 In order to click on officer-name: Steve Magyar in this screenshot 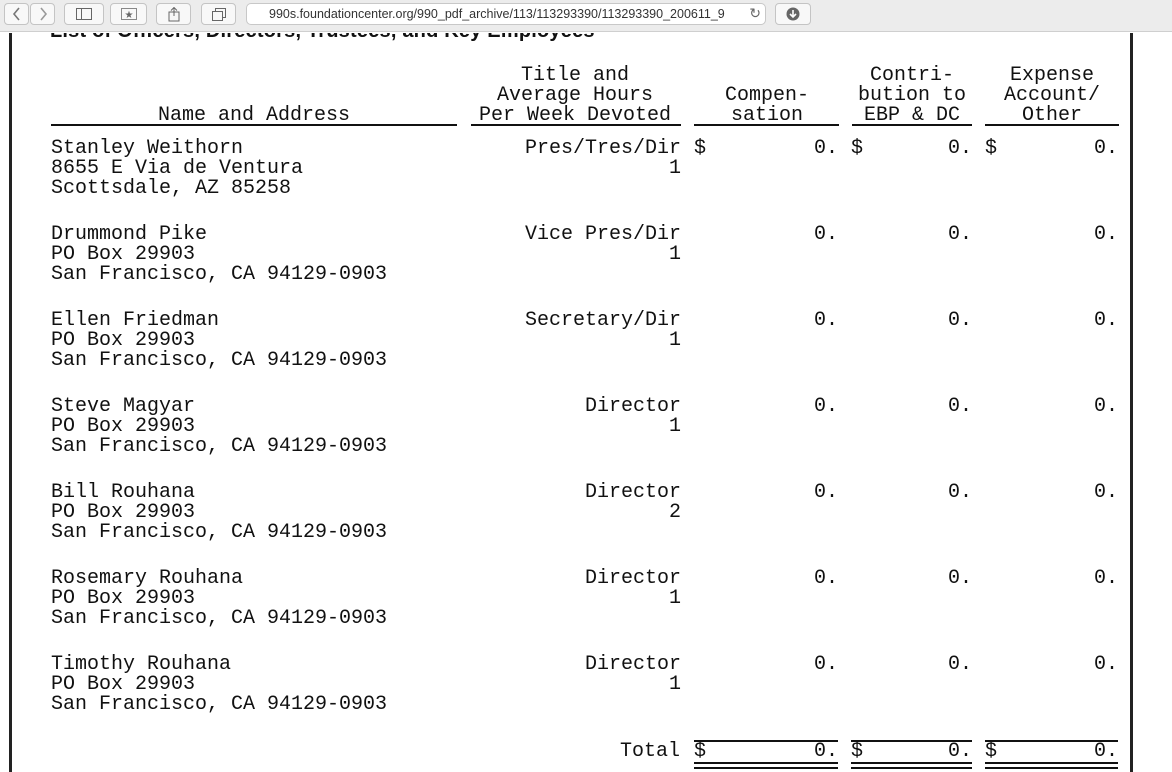, I will do `click(123, 406)`.